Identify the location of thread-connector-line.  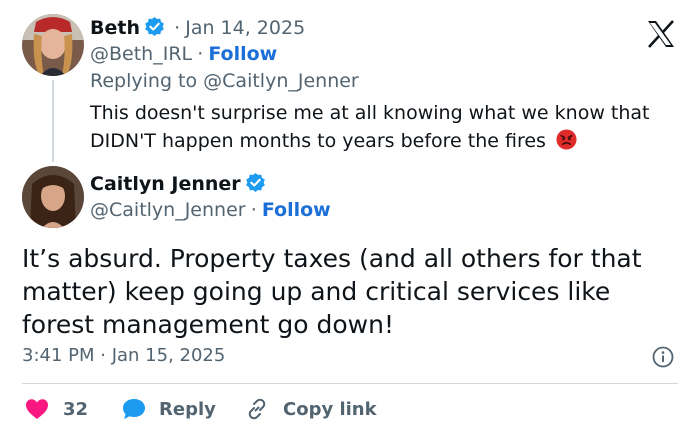
(53, 121).